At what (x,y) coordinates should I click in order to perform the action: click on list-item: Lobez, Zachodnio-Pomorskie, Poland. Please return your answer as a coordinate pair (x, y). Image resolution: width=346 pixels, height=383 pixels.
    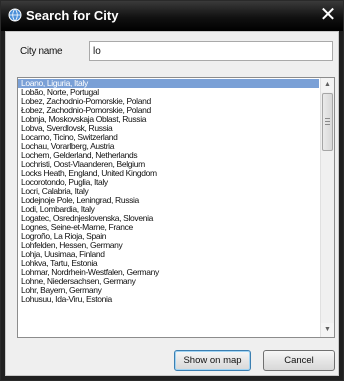
    Looking at the image, I should click on (168, 101).